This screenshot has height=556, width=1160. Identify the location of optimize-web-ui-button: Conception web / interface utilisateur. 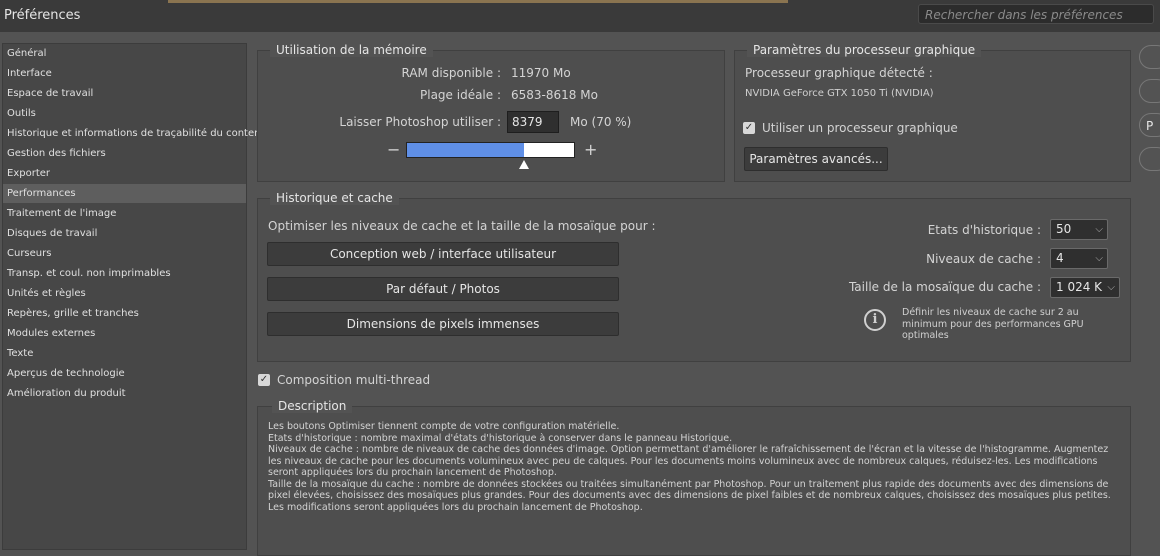
(443, 254).